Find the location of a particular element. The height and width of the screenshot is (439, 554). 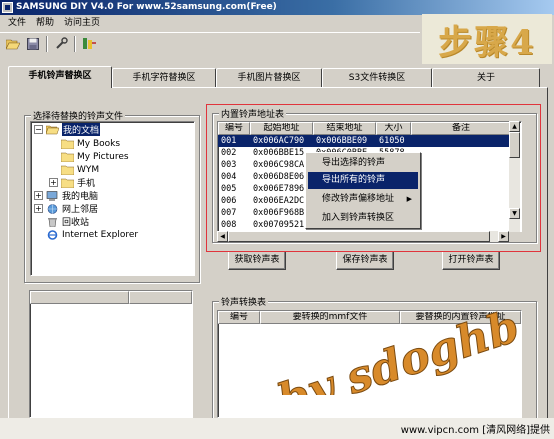

menu-help: 帮助 is located at coordinates (45, 23).